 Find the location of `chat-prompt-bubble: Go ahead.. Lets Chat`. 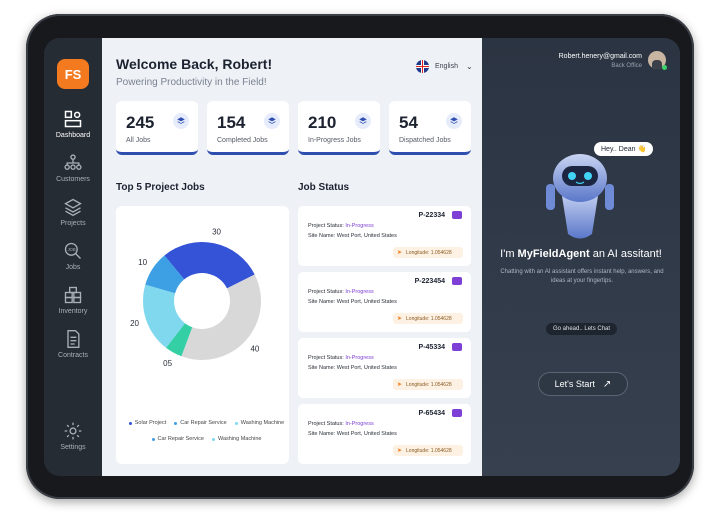

chat-prompt-bubble: Go ahead.. Lets Chat is located at coordinates (582, 329).